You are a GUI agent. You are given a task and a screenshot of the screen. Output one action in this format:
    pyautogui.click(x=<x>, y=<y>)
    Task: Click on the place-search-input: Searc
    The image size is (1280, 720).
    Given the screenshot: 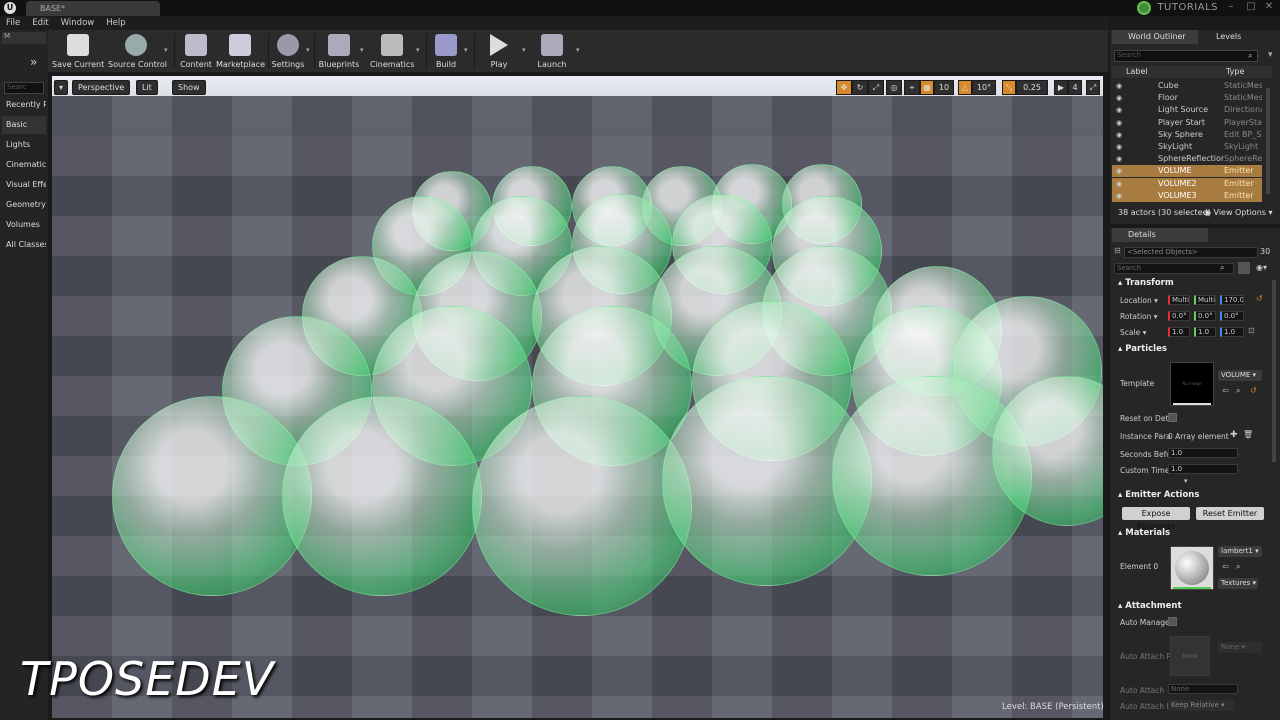 What is the action you would take?
    pyautogui.click(x=24, y=88)
    